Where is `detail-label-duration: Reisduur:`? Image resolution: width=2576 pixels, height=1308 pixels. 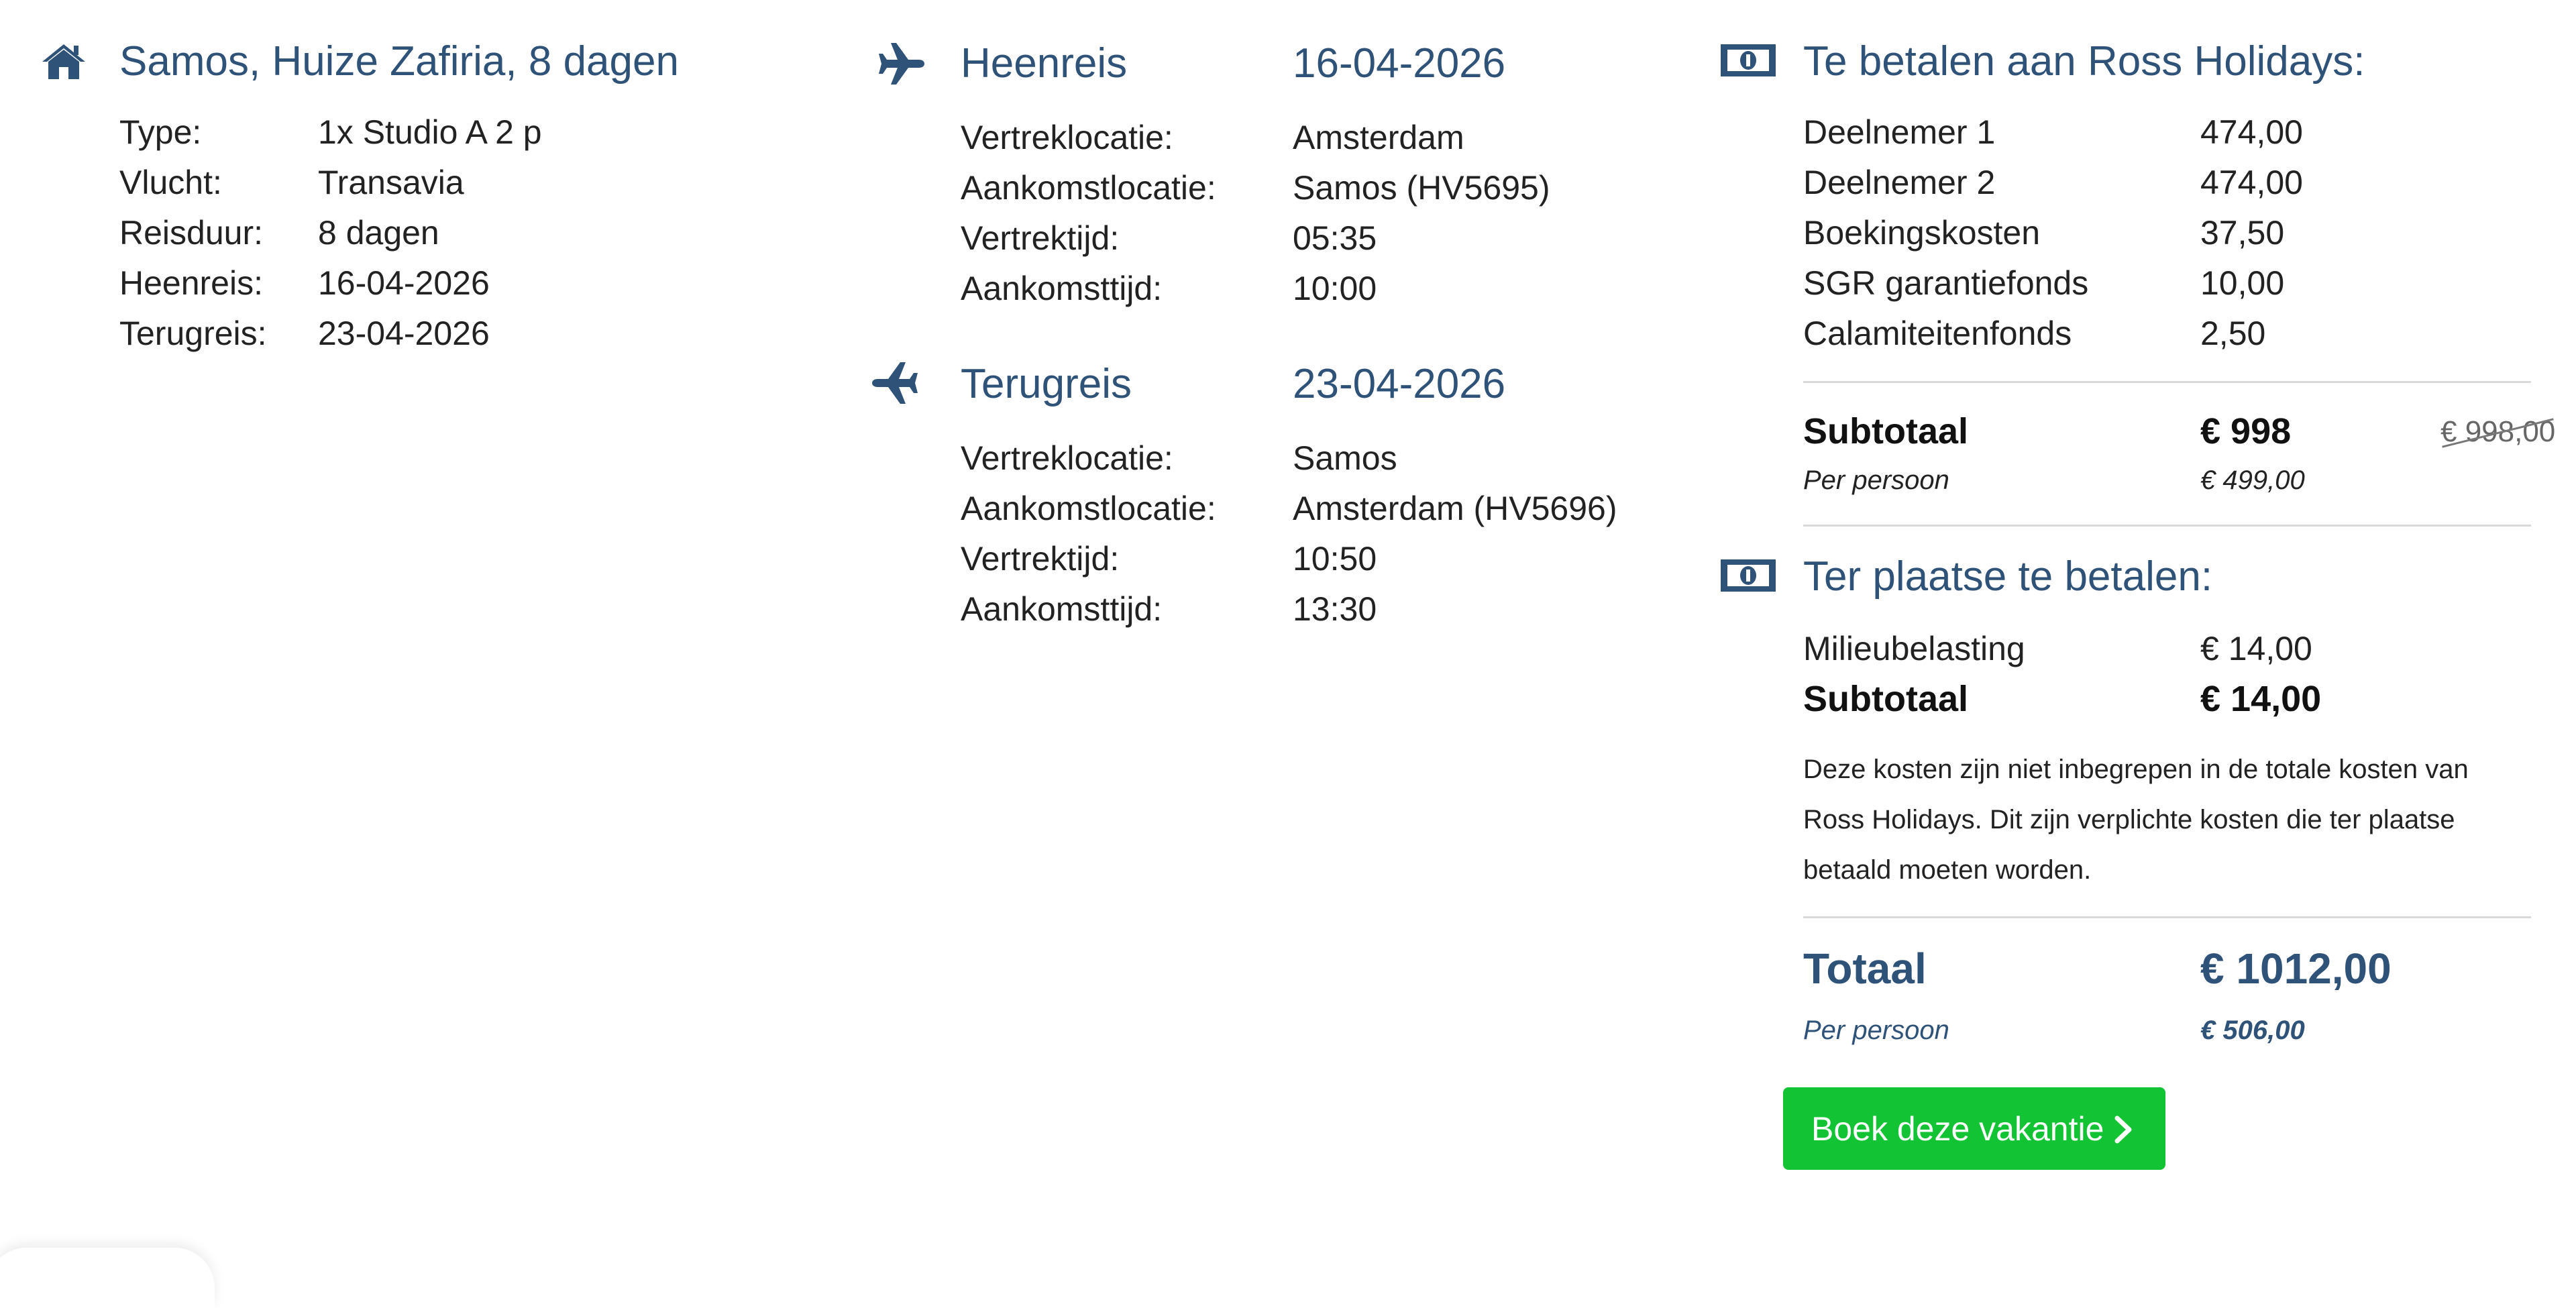
detail-label-duration: Reisduur: is located at coordinates (191, 233).